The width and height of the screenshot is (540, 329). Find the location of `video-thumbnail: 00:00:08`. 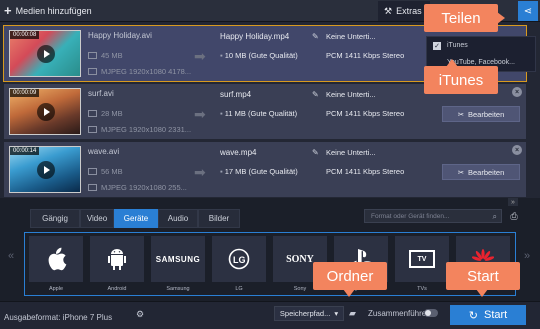

video-thumbnail: 00:00:08 is located at coordinates (45, 53).